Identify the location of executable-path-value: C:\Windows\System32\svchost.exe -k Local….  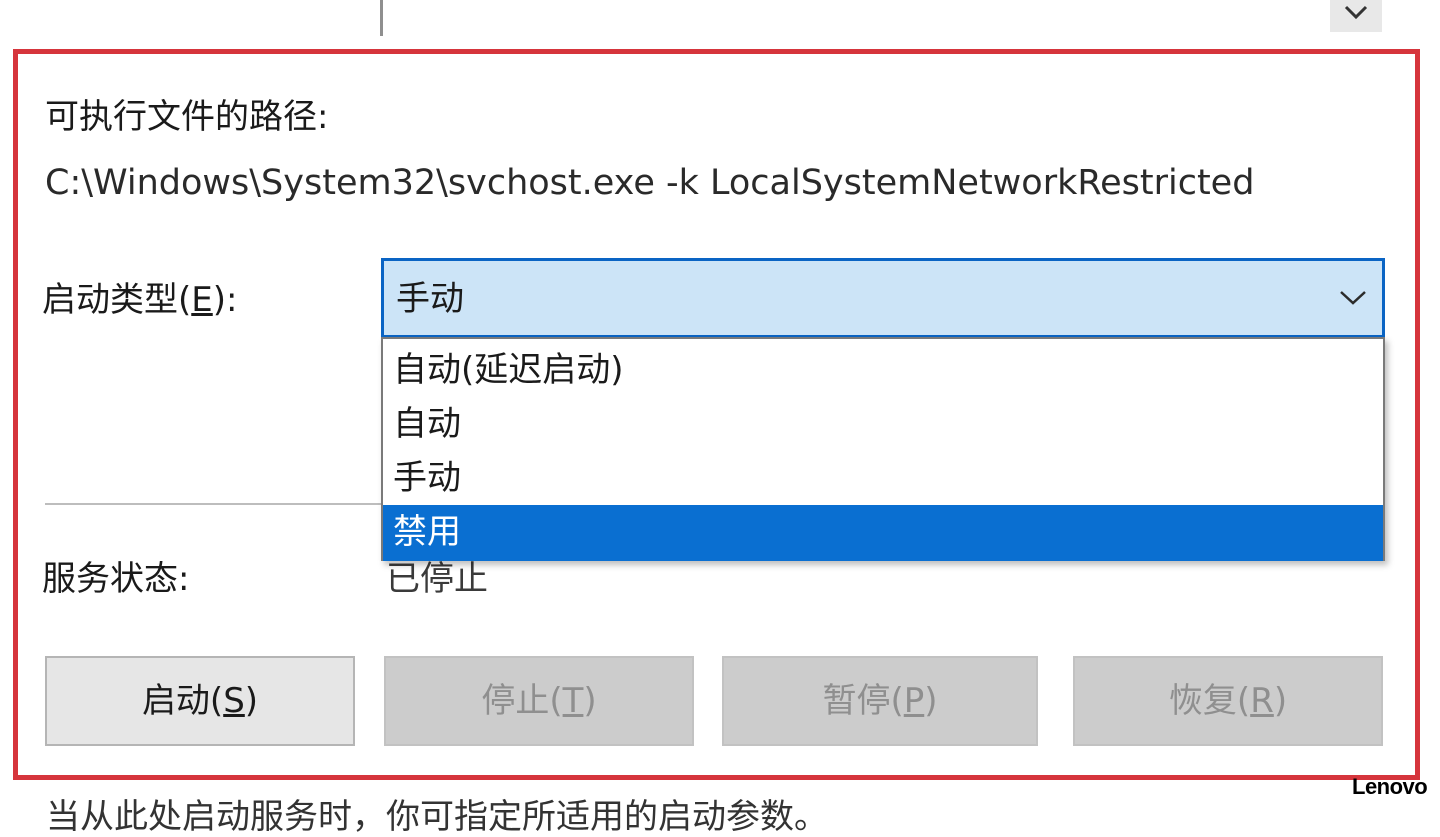
(650, 183).